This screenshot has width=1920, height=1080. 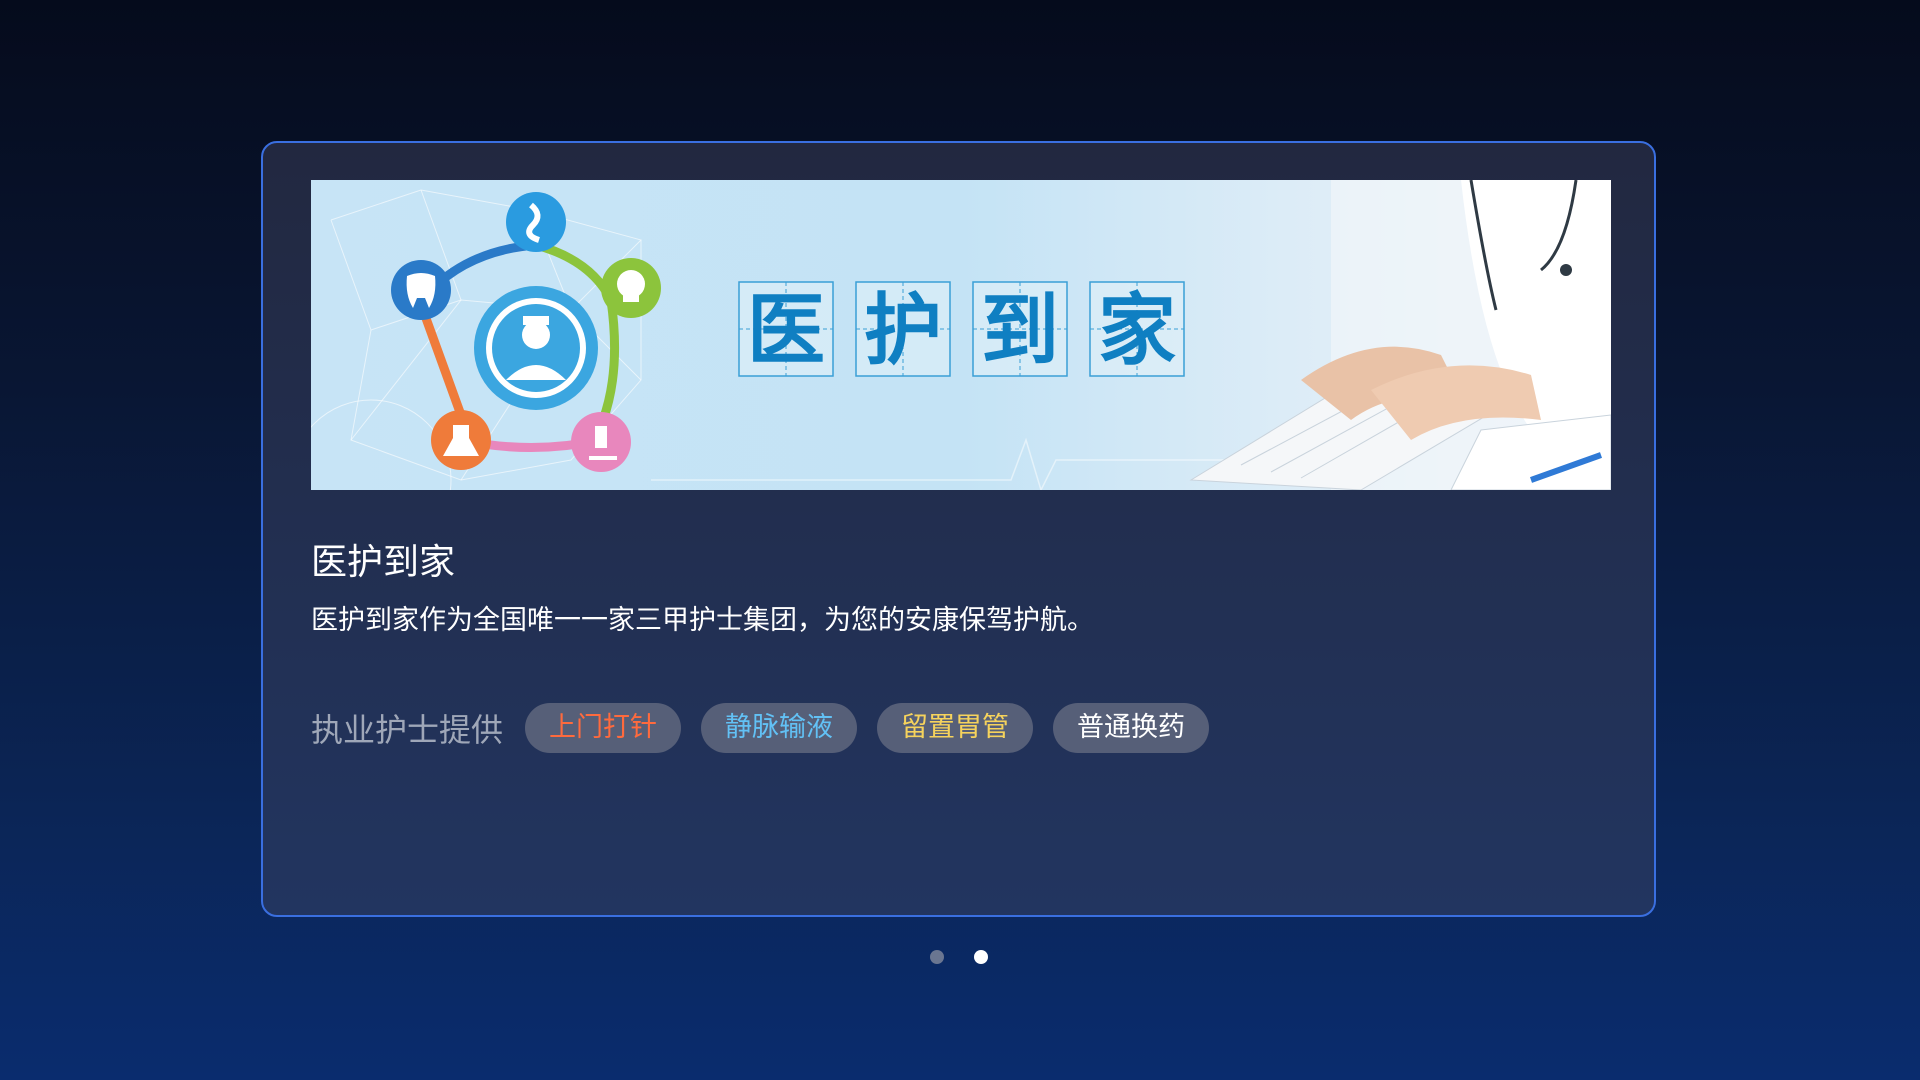 What do you see at coordinates (407, 730) in the screenshot?
I see `service-label: 执业护士提供` at bounding box center [407, 730].